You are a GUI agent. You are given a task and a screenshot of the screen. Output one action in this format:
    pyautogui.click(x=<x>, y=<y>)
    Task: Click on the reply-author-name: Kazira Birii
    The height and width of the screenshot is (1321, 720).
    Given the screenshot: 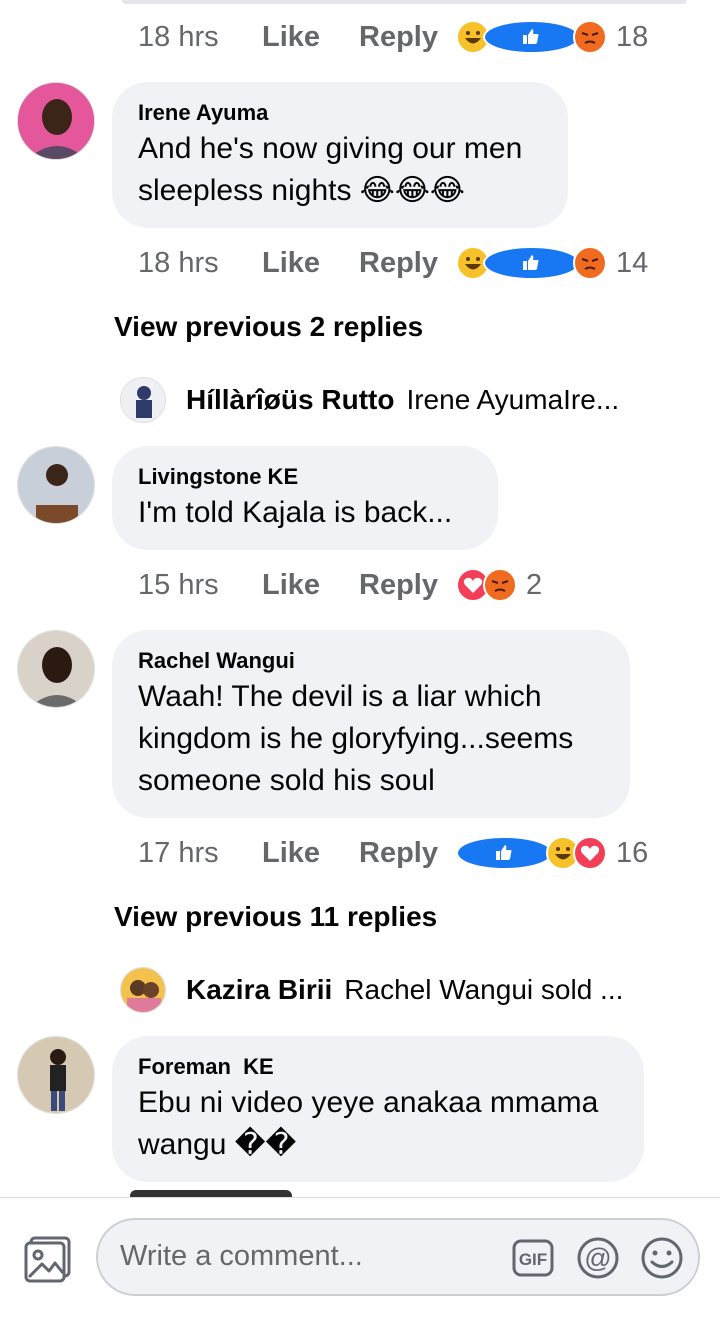 What is the action you would take?
    pyautogui.click(x=259, y=989)
    